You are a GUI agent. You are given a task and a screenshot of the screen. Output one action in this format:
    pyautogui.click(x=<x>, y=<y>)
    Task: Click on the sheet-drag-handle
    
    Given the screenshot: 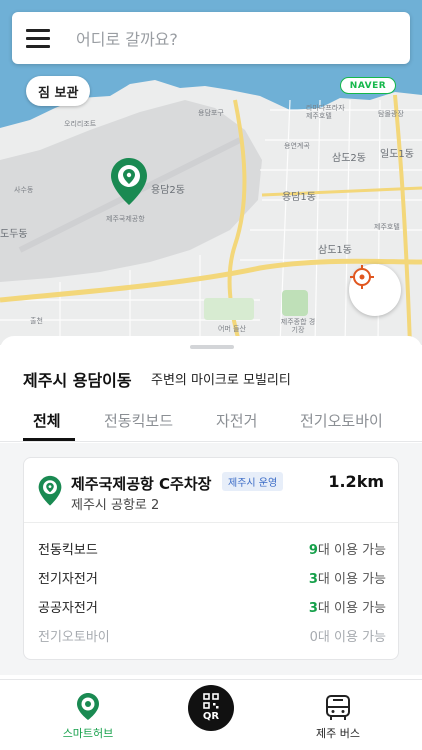 What is the action you would take?
    pyautogui.click(x=212, y=347)
    